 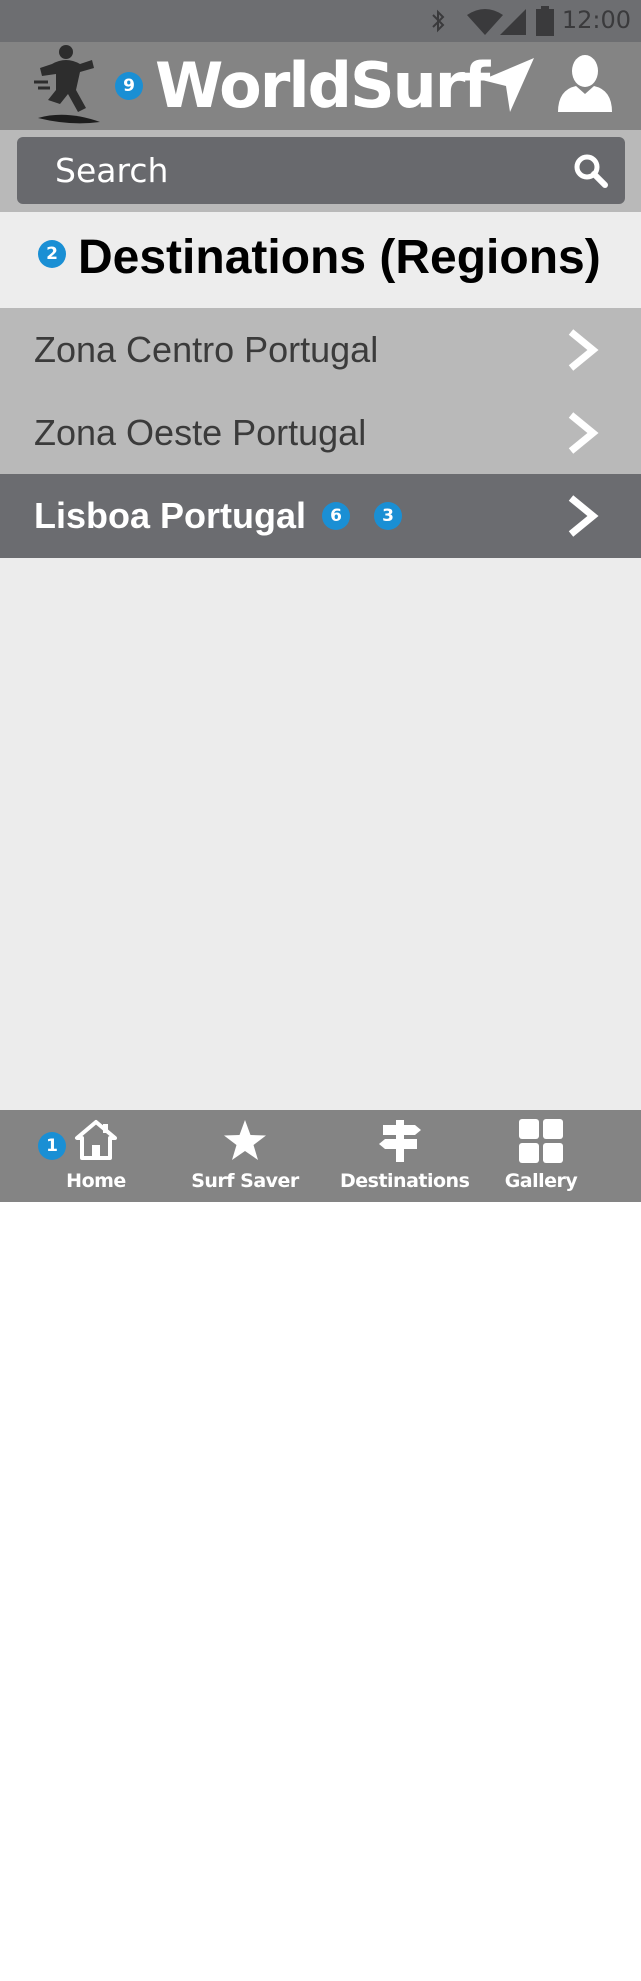 I want to click on status-time: 12:00, so click(x=596, y=20).